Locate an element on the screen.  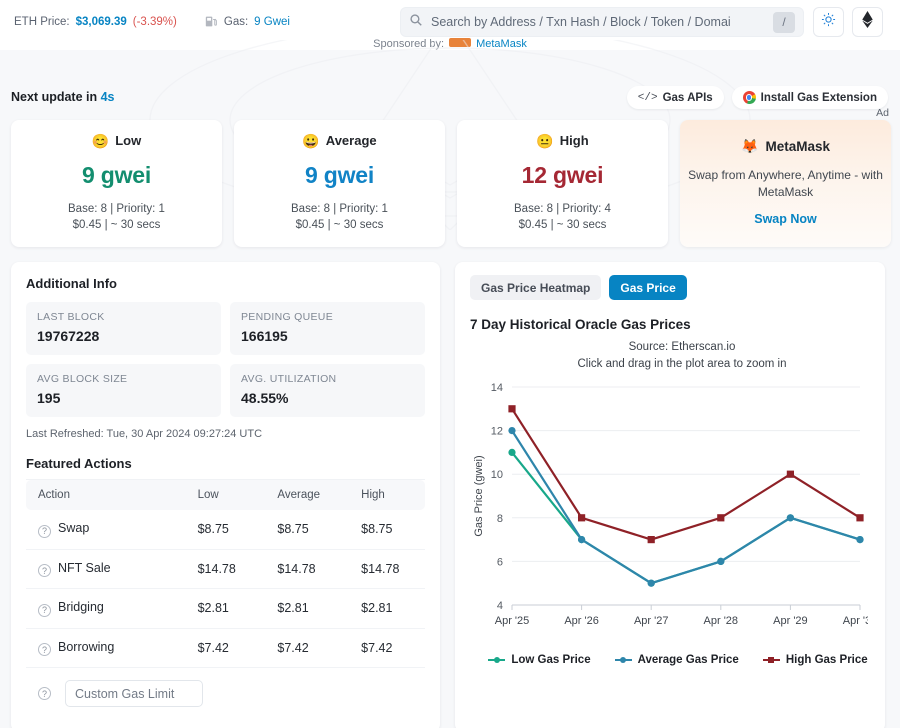
row-average-cell: $14.78 is located at coordinates (307, 569).